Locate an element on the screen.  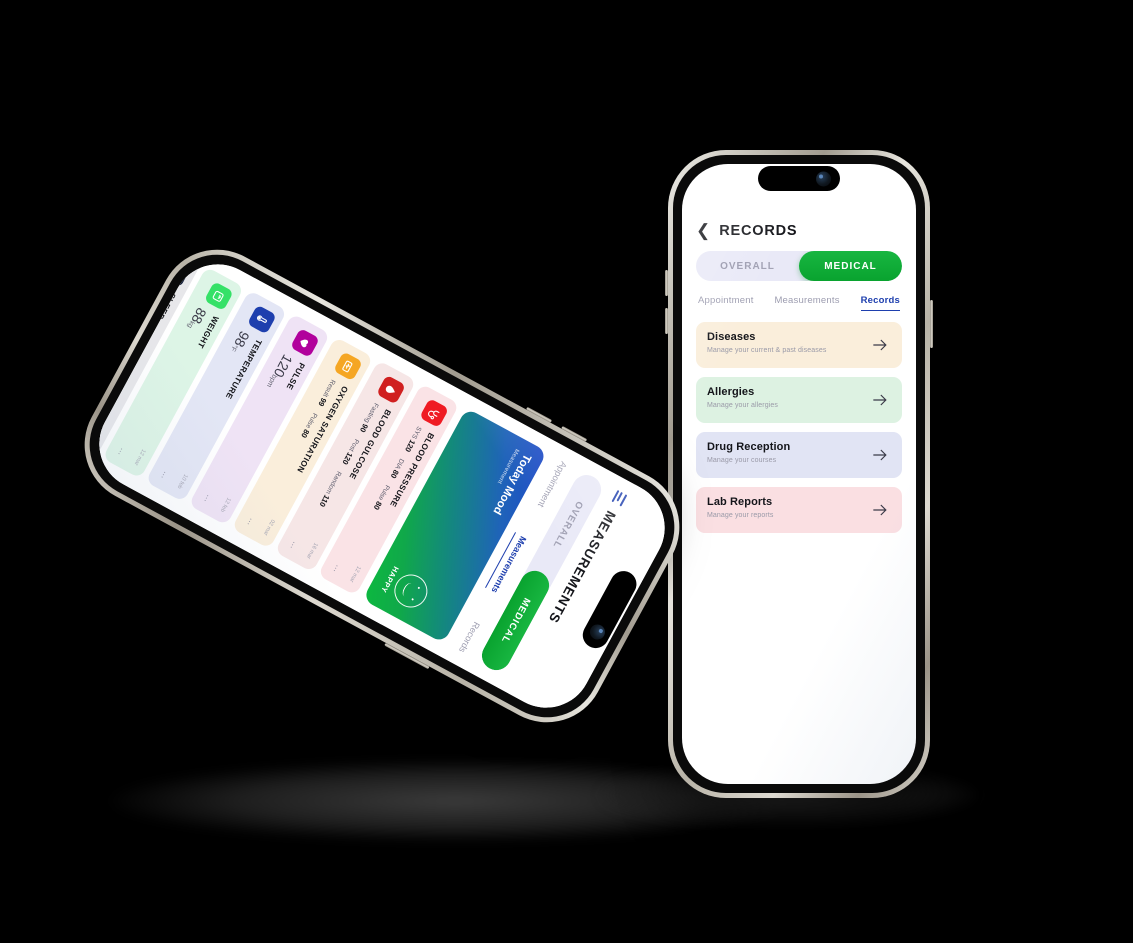
record-card-title: Lab Reports is located at coordinates (740, 502).